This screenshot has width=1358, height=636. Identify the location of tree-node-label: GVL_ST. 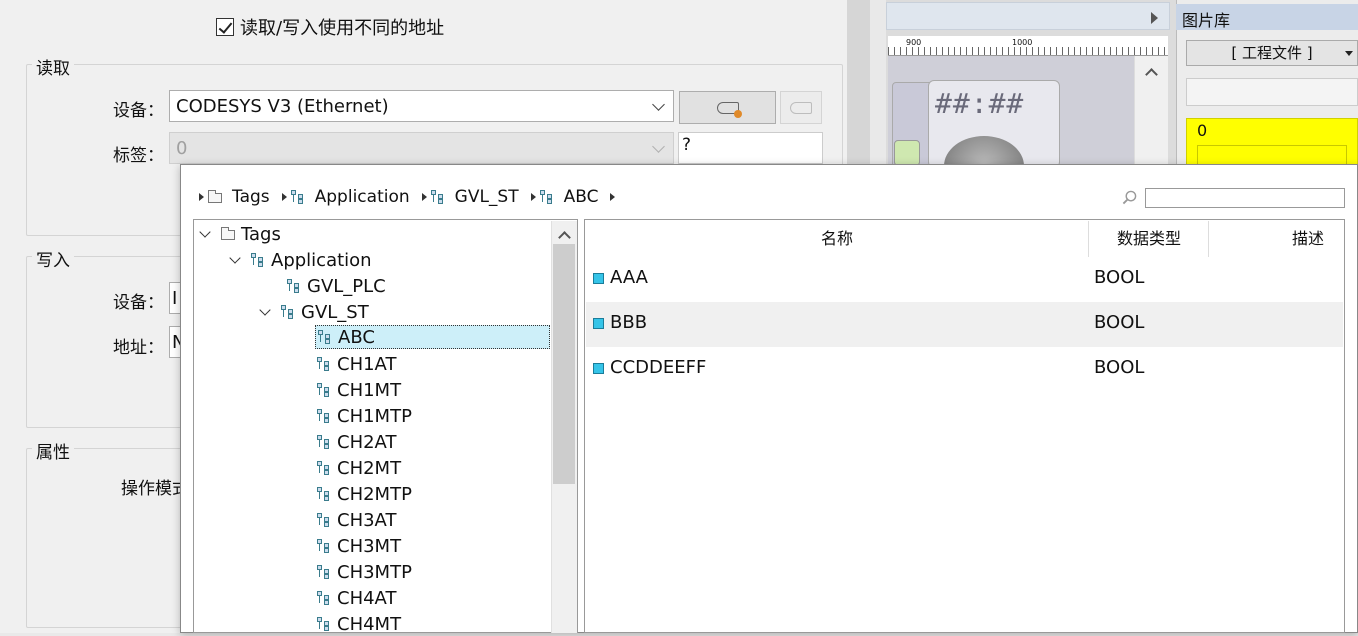
(335, 312).